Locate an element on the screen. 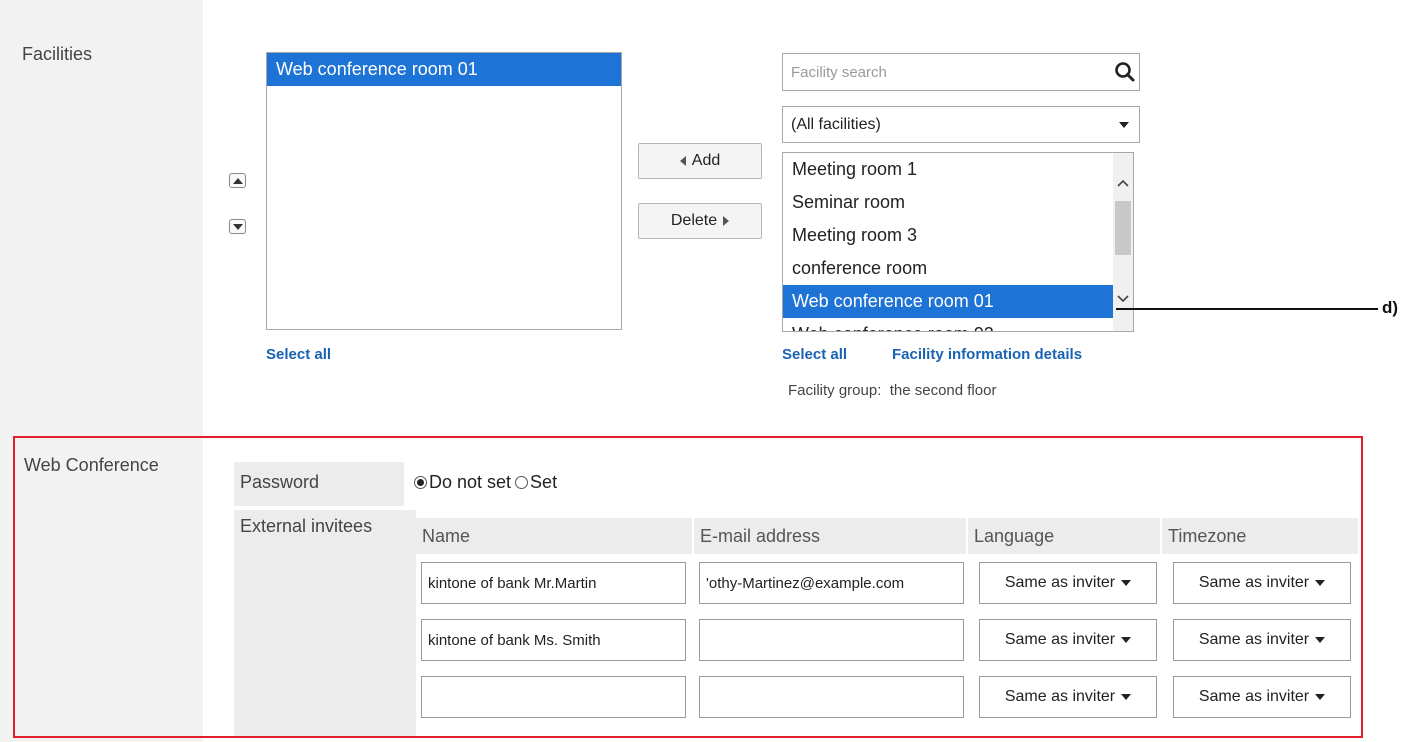 The width and height of the screenshot is (1408, 742). list-item: Meeting room 1 is located at coordinates (958, 169).